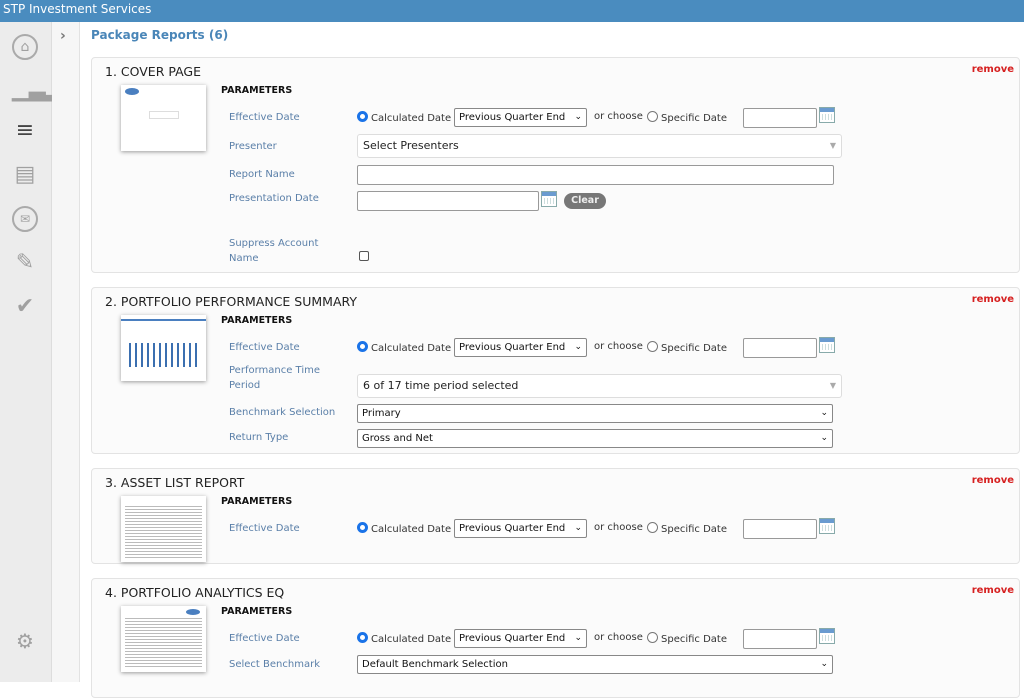 This screenshot has height=698, width=1024. I want to click on presenter-label: Presenter, so click(253, 146).